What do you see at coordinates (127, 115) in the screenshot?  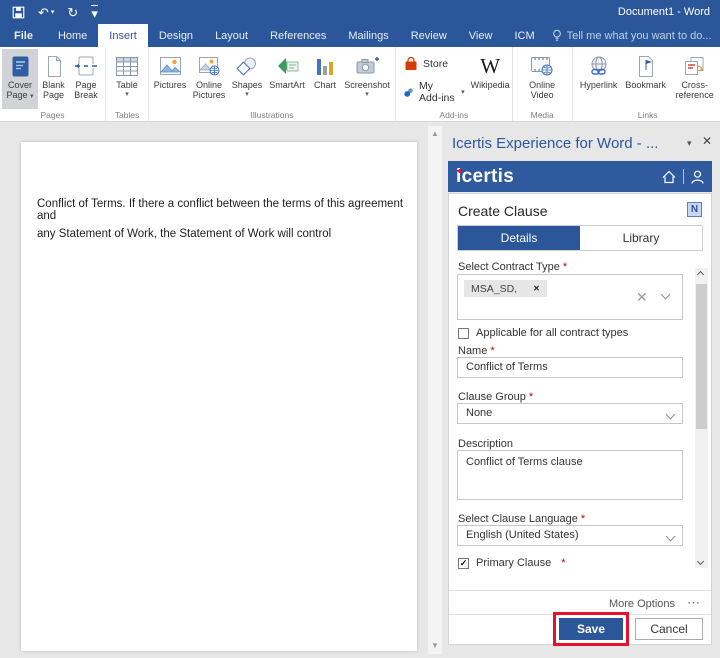 I see `group-label-tables: Tables` at bounding box center [127, 115].